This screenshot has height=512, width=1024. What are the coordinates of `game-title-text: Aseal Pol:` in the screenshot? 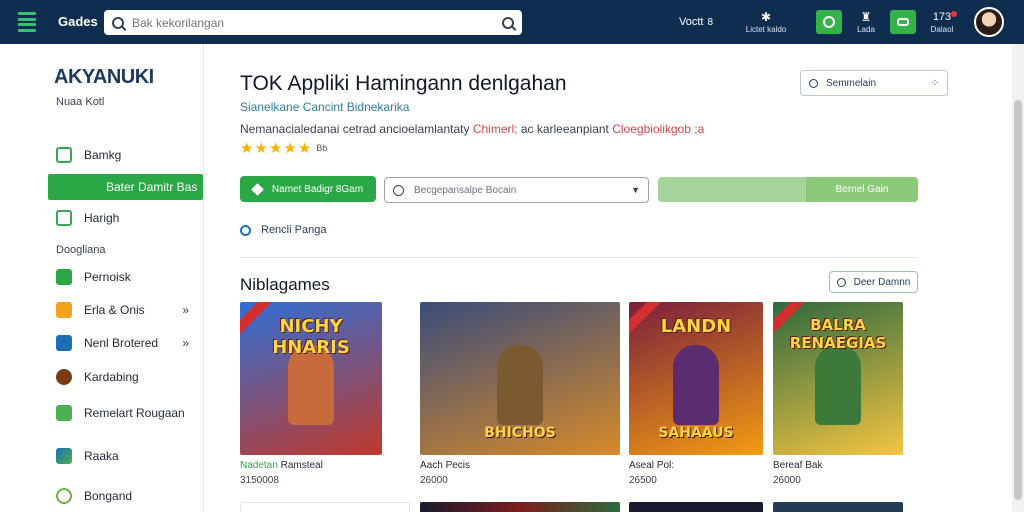 It's located at (652, 465).